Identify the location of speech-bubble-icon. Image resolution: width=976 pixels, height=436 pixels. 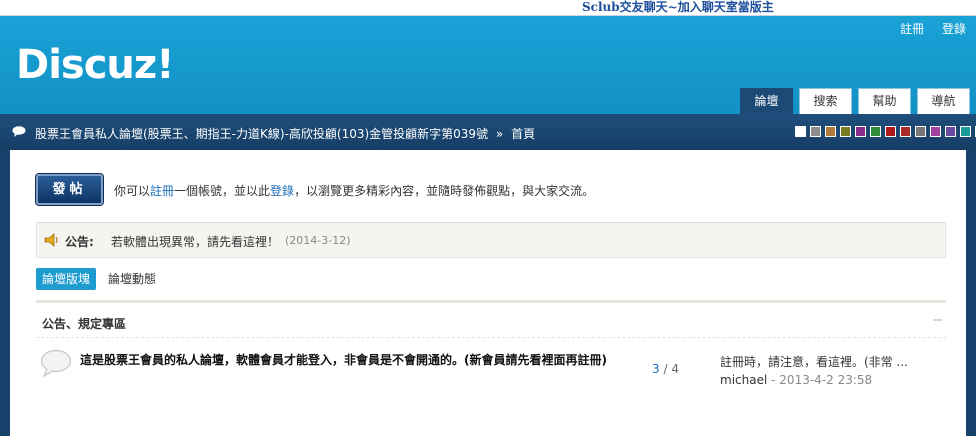
(19, 131).